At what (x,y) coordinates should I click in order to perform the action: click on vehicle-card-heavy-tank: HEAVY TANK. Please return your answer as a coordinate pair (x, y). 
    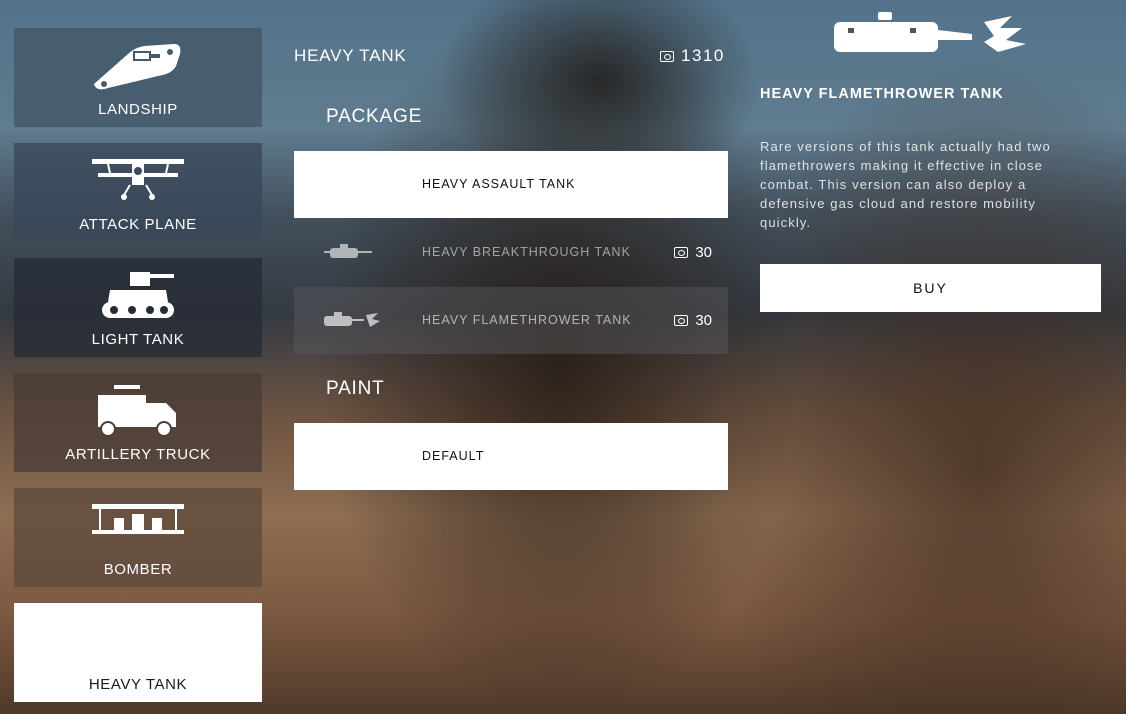
    Looking at the image, I should click on (138, 652).